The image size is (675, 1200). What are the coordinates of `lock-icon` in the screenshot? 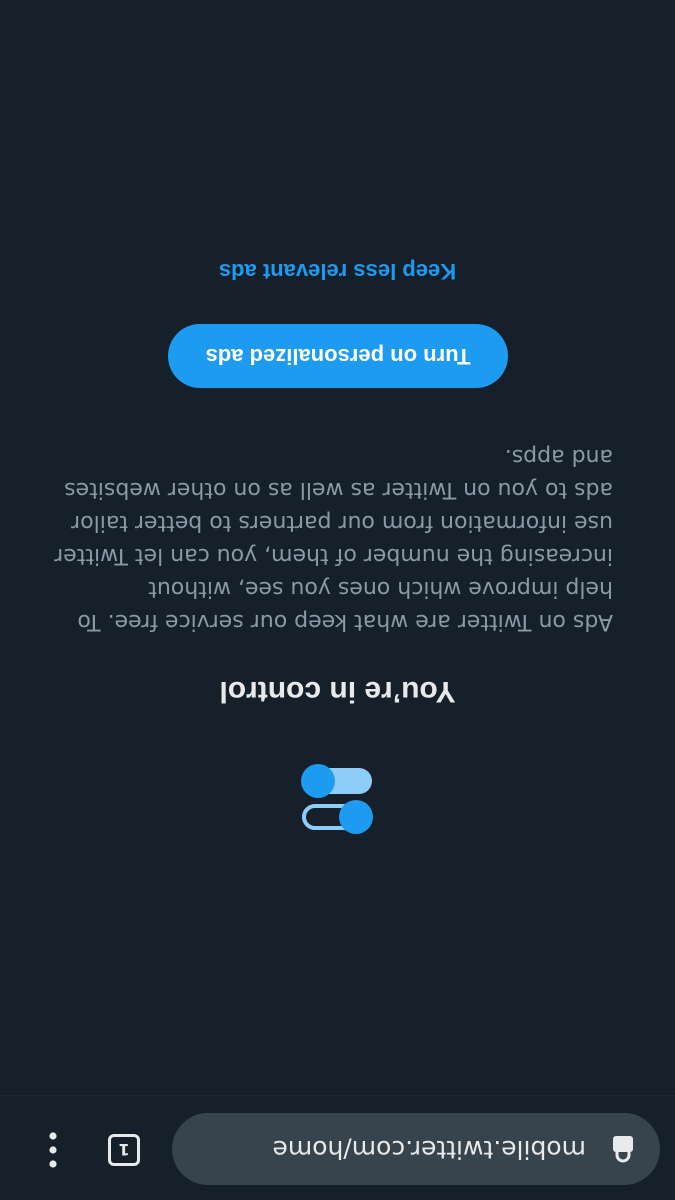 It's located at (623, 1149).